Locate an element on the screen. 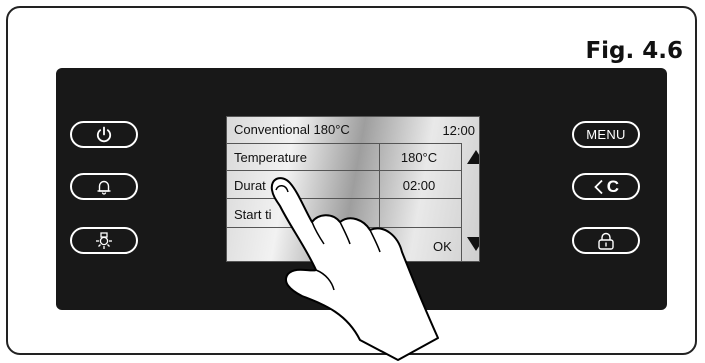  alarm-button is located at coordinates (104, 186).